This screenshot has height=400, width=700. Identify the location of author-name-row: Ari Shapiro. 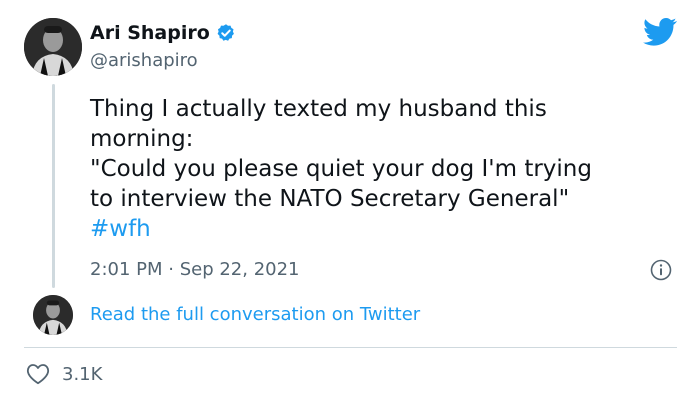
(163, 33).